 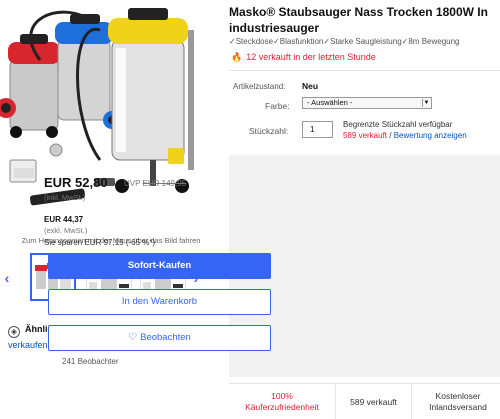 I want to click on satisfaction-label: Käuferzufriedenheit, so click(x=282, y=407).